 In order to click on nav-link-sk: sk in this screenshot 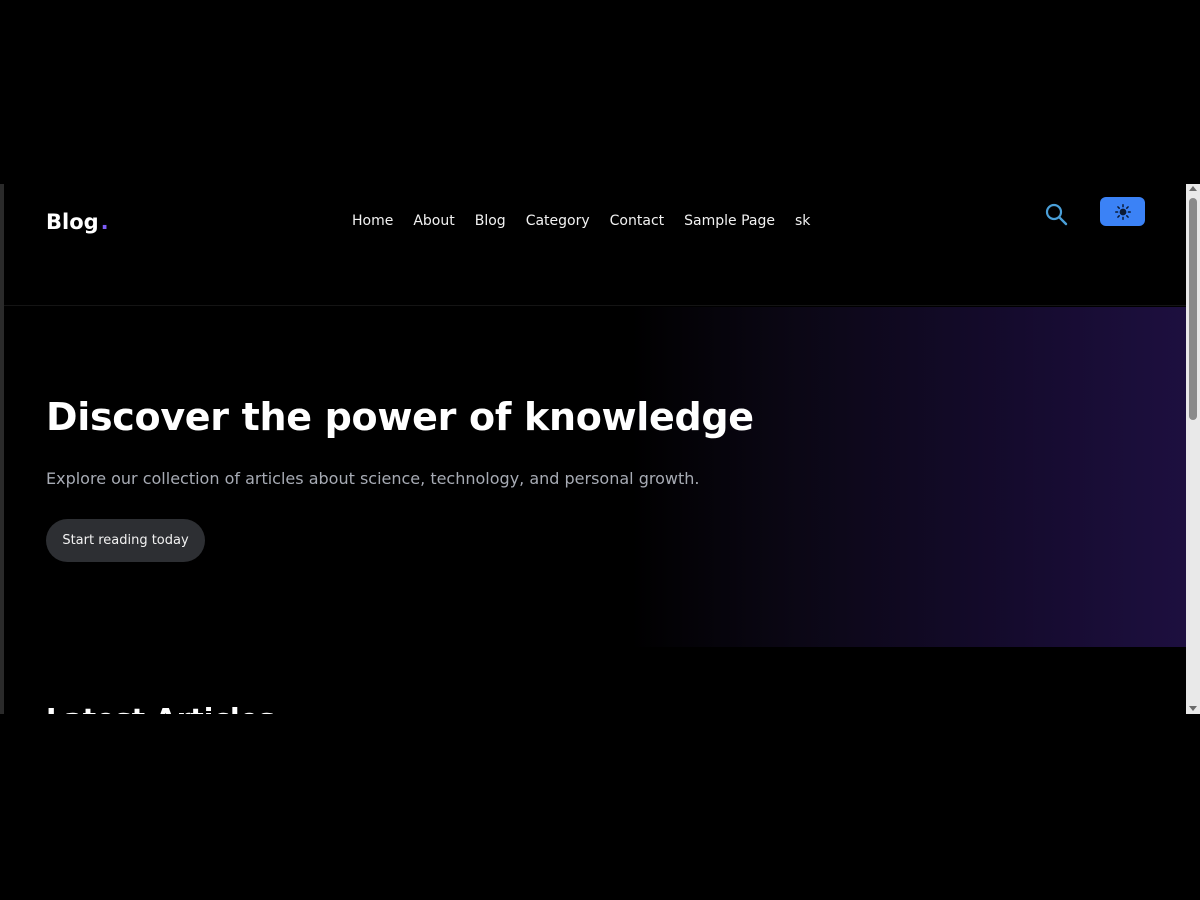, I will do `click(802, 221)`.